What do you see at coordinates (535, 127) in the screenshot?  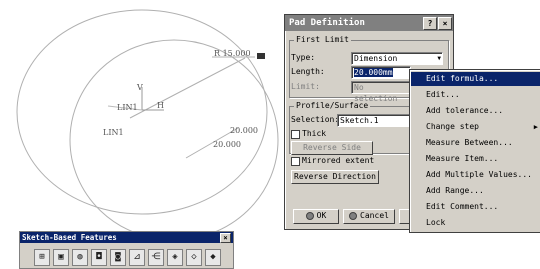 I see `submenu-arrow-icon: ▶` at bounding box center [535, 127].